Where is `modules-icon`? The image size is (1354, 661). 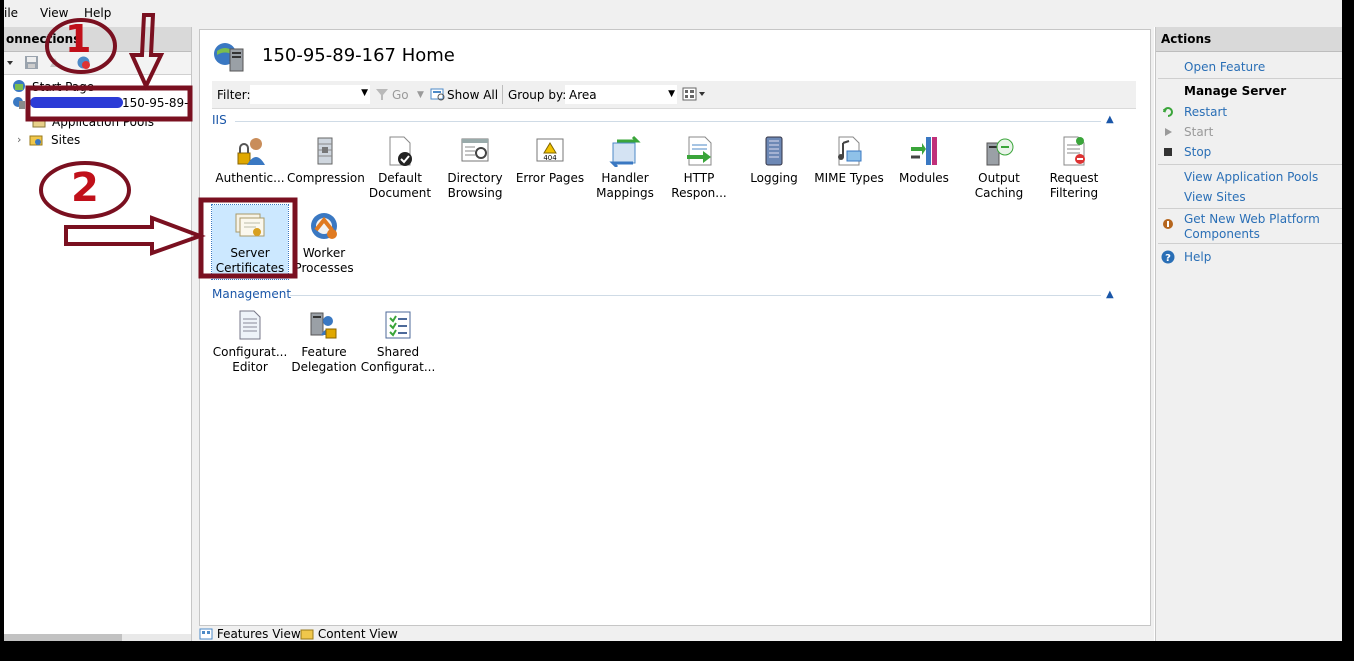 modules-icon is located at coordinates (924, 151).